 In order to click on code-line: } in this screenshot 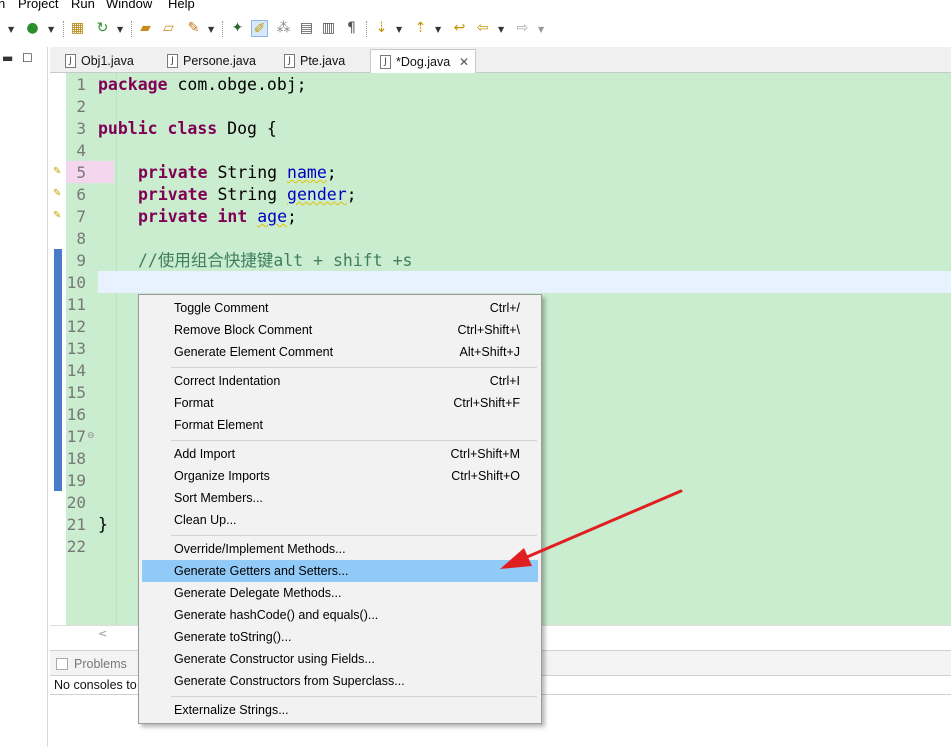, I will do `click(103, 524)`.